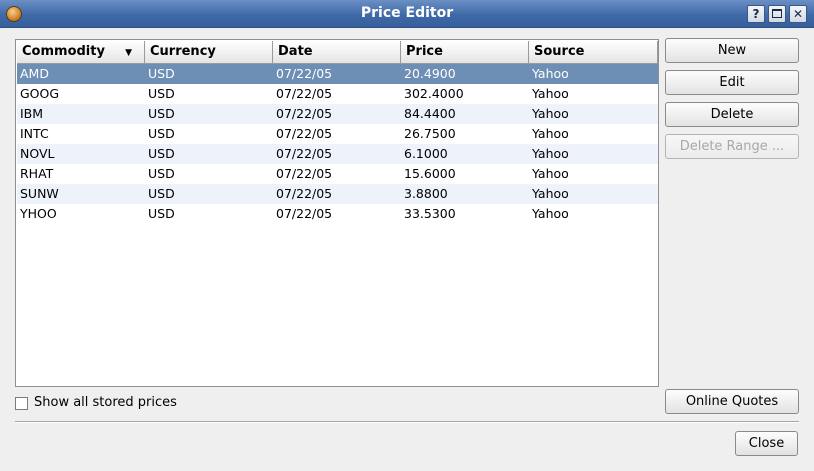 The width and height of the screenshot is (814, 471). I want to click on help-button: ?, so click(756, 14).